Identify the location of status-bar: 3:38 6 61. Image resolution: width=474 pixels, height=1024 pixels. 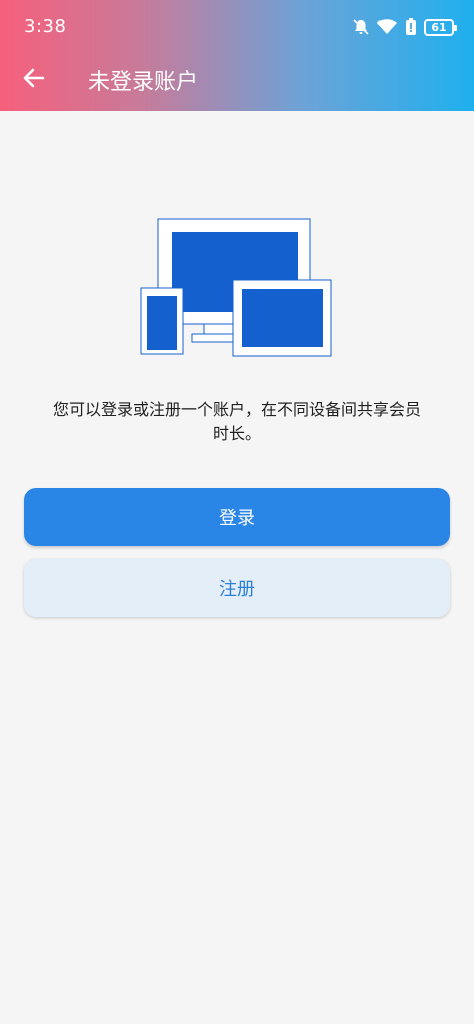
(237, 27).